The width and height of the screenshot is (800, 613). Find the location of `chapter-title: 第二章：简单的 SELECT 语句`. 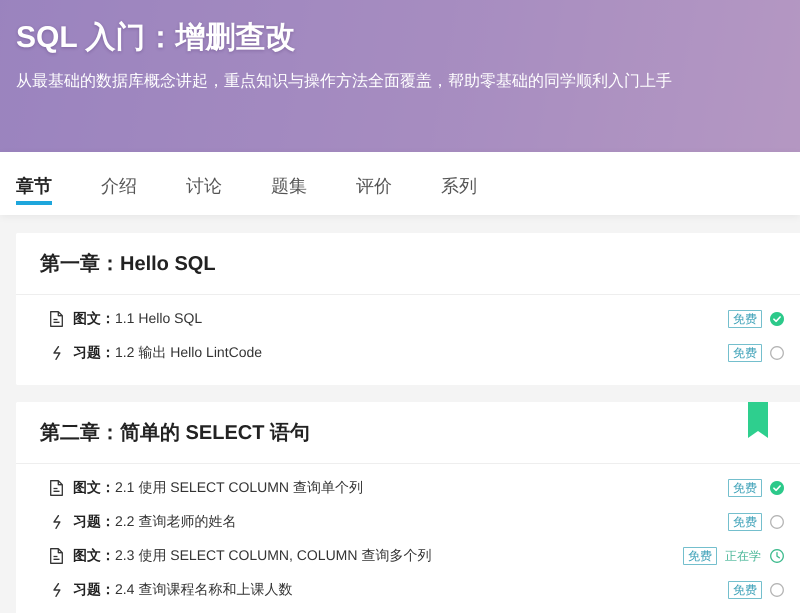

chapter-title: 第二章：简单的 SELECT 语句 is located at coordinates (175, 433).